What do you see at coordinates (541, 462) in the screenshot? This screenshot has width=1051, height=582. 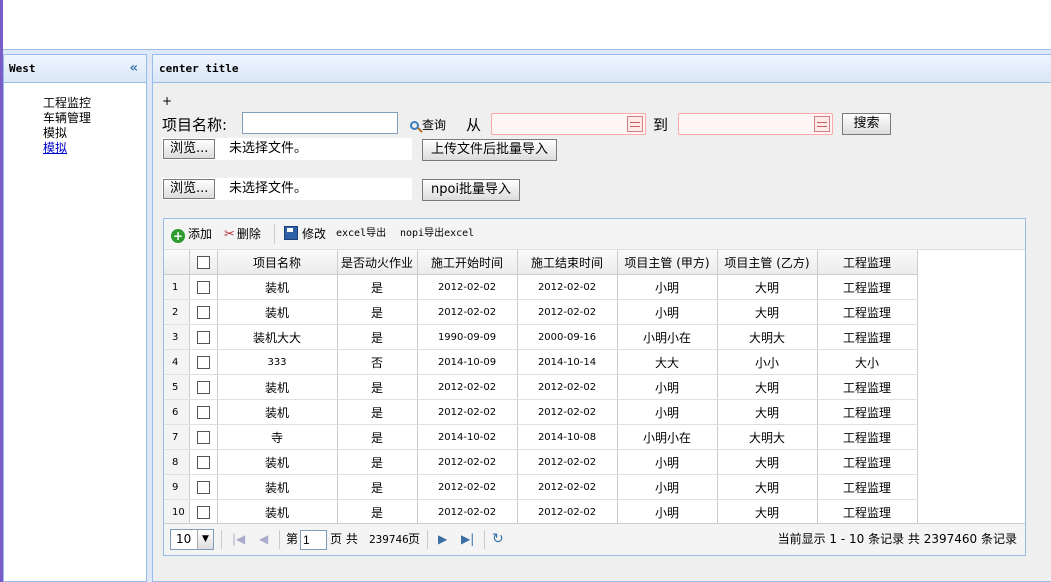 I see `table-row: 8 装机是 2012-02-02 2012-02-02 小明 大明 工程监理` at bounding box center [541, 462].